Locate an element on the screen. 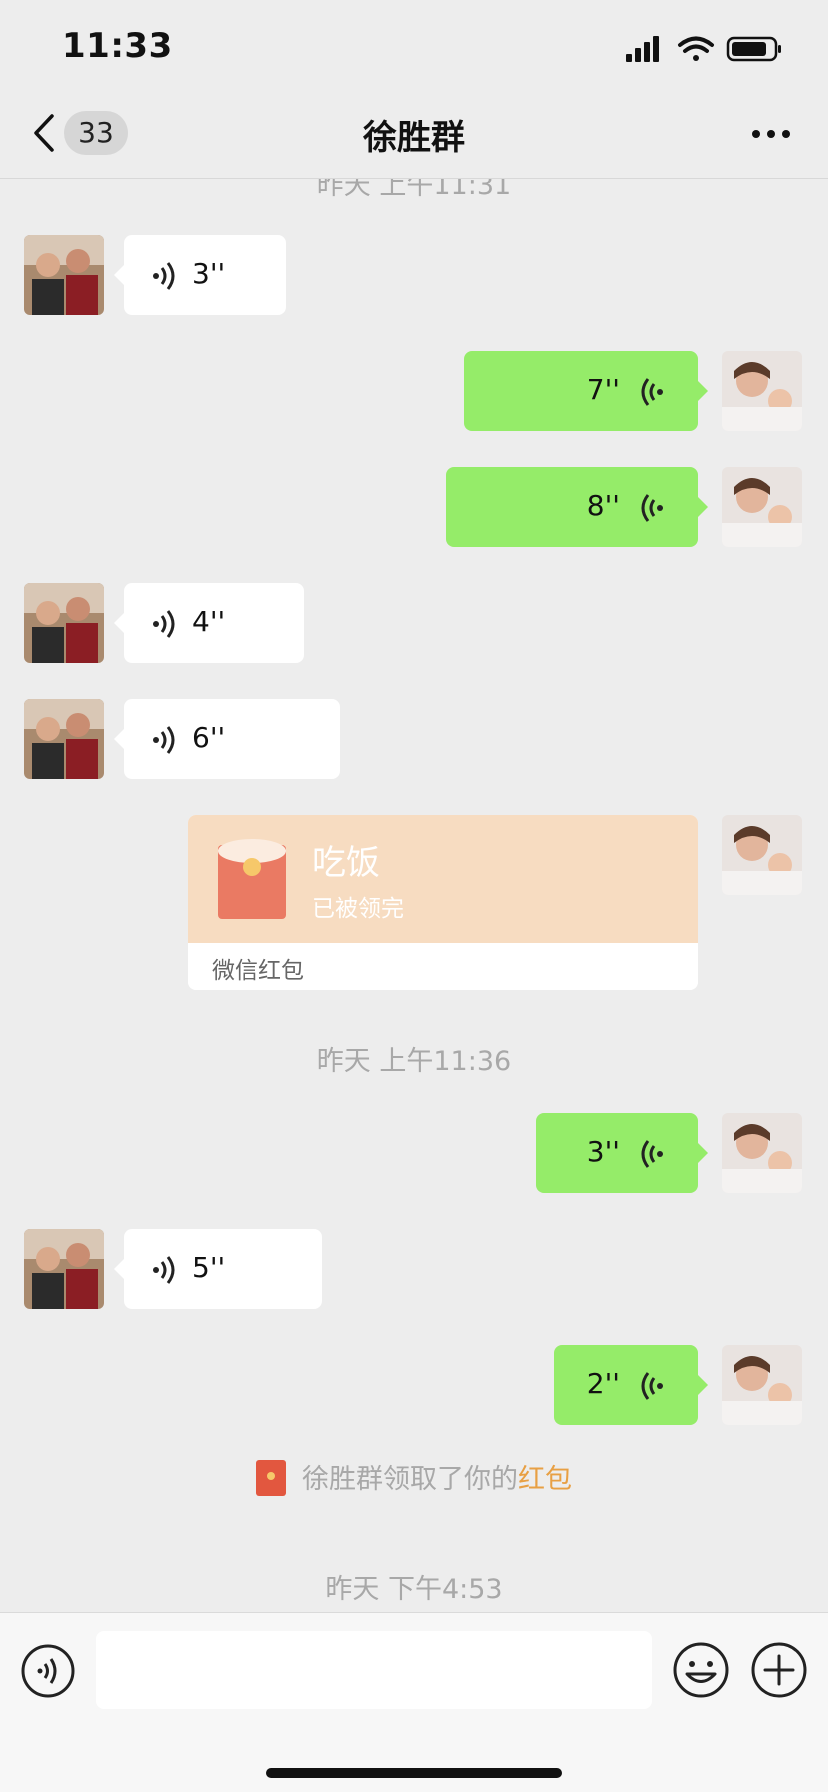  red-packet-message: 吃饭 已被领完 微信红包 is located at coordinates (443, 902).